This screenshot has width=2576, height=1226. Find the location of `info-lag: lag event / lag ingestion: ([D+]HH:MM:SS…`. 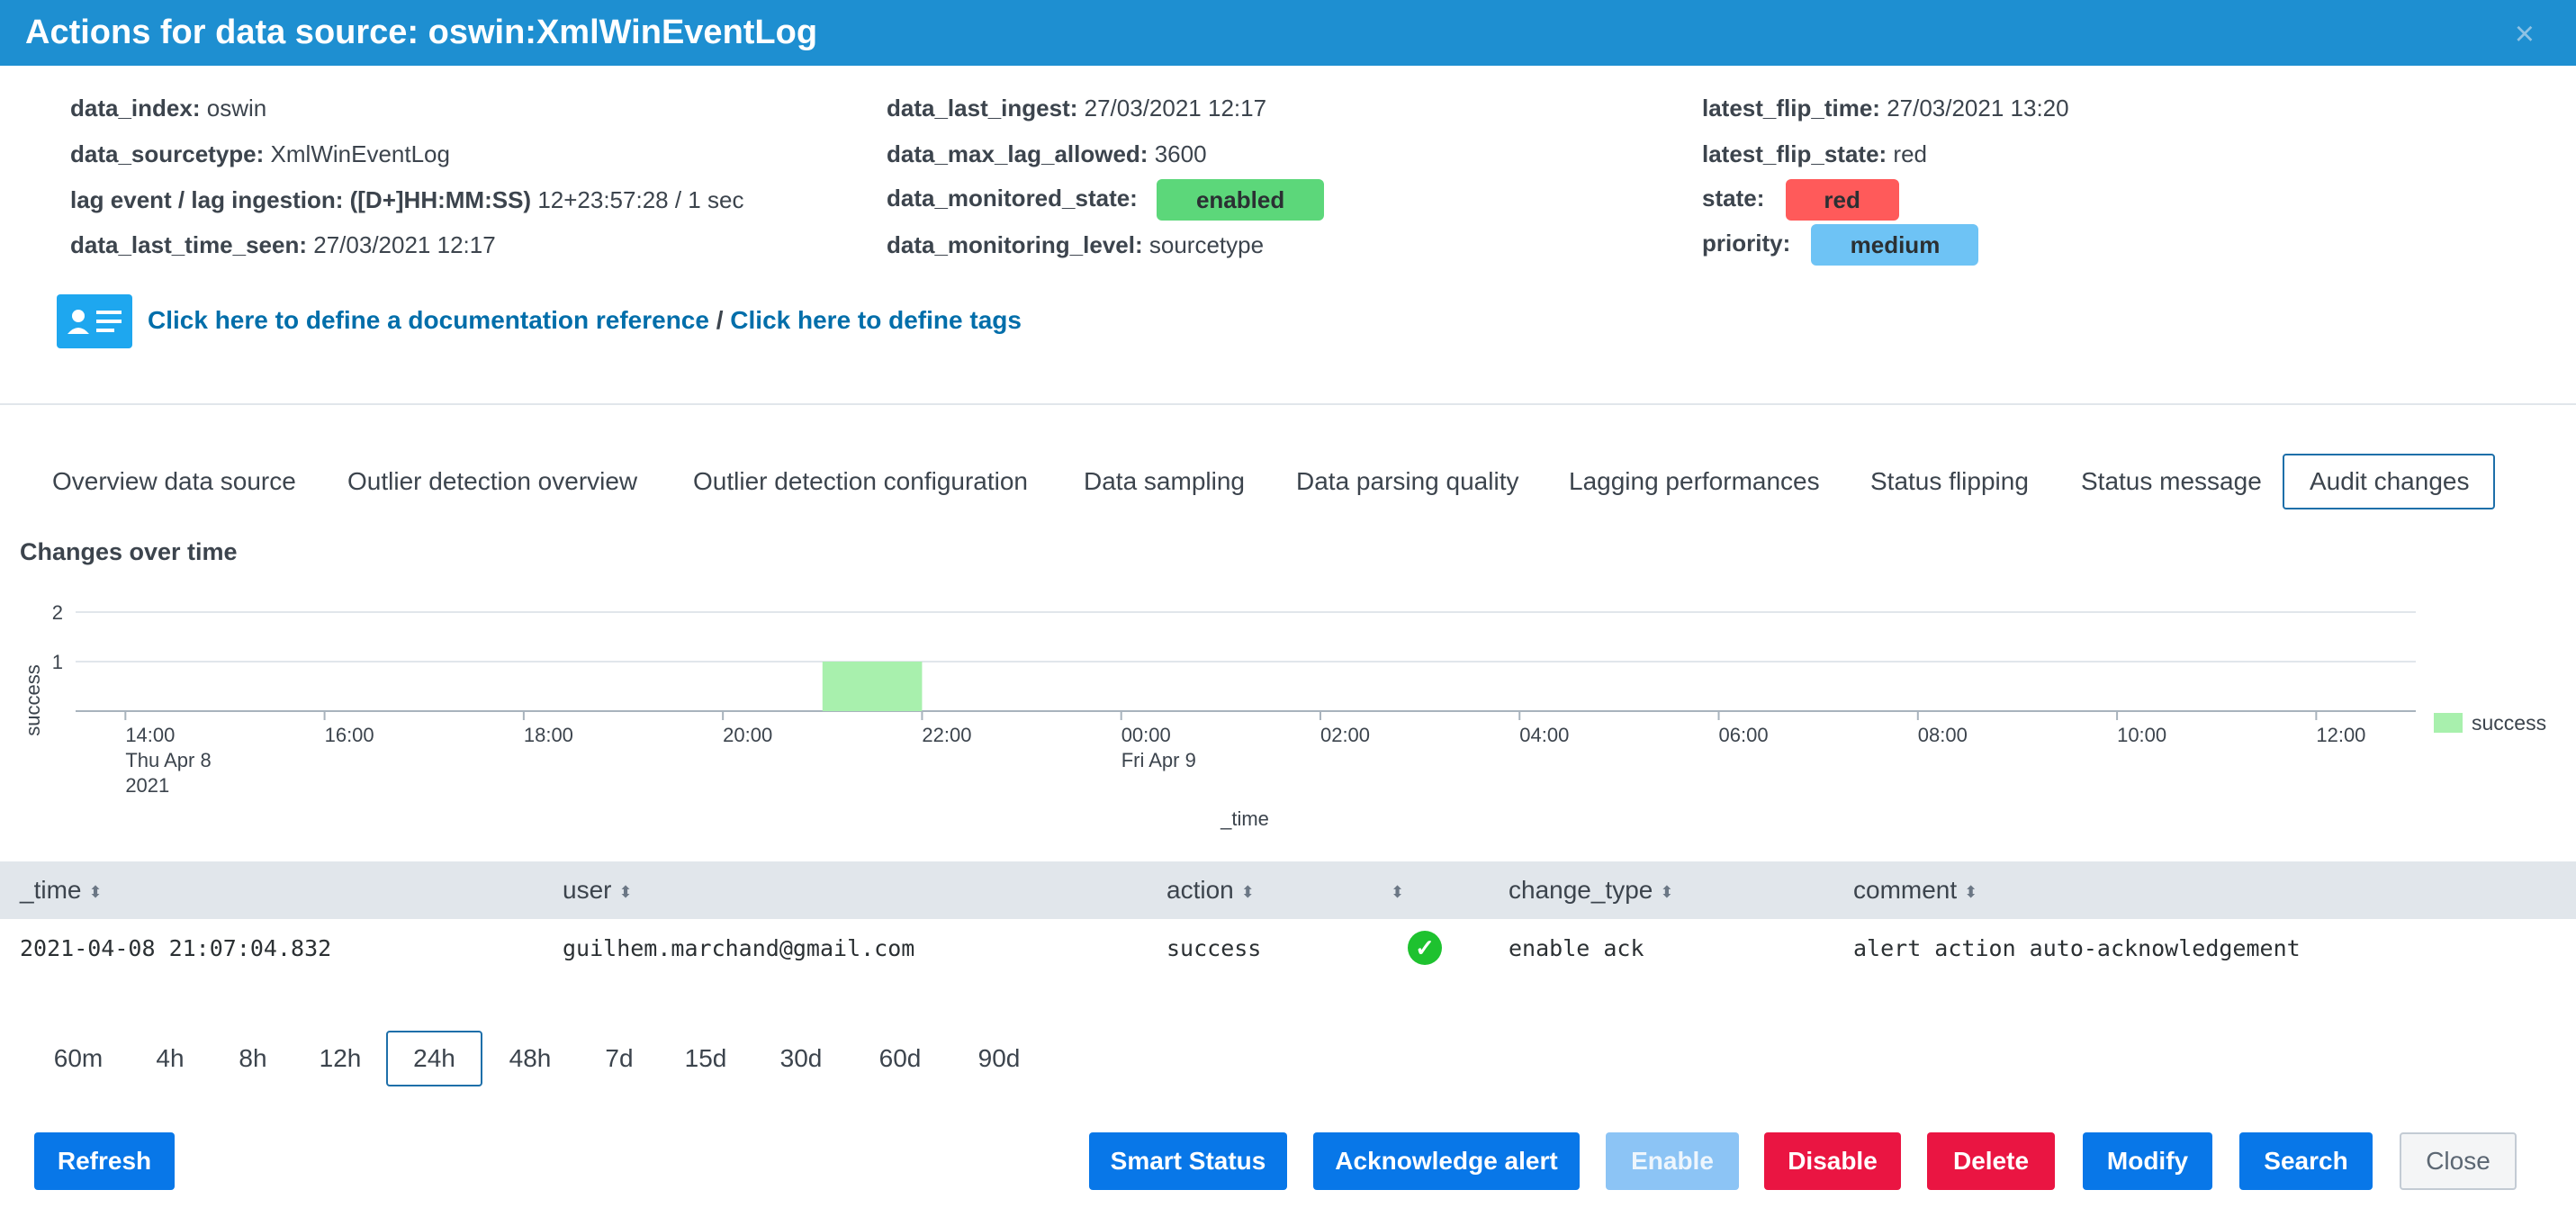

info-lag: lag event / lag ingestion: ([D+]HH:MM:SS… is located at coordinates (406, 200).